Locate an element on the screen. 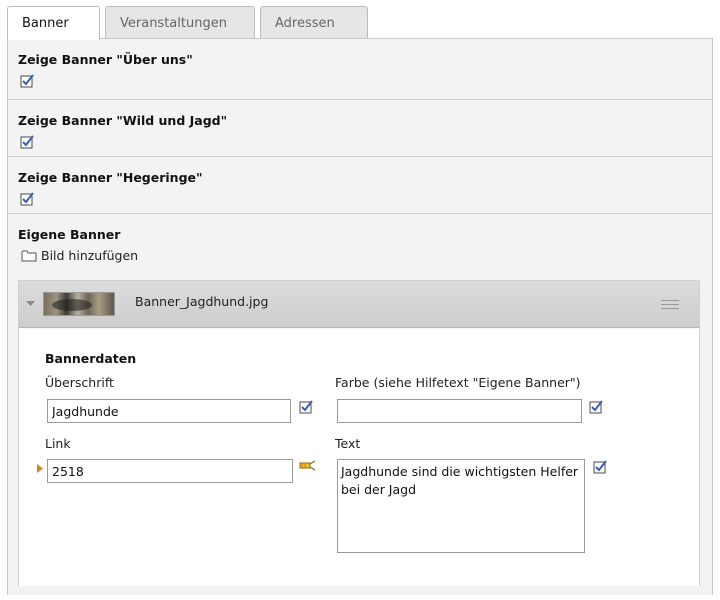 The image size is (720, 600). banner-item-header: Banner_Jagdhund.jpg is located at coordinates (359, 304).